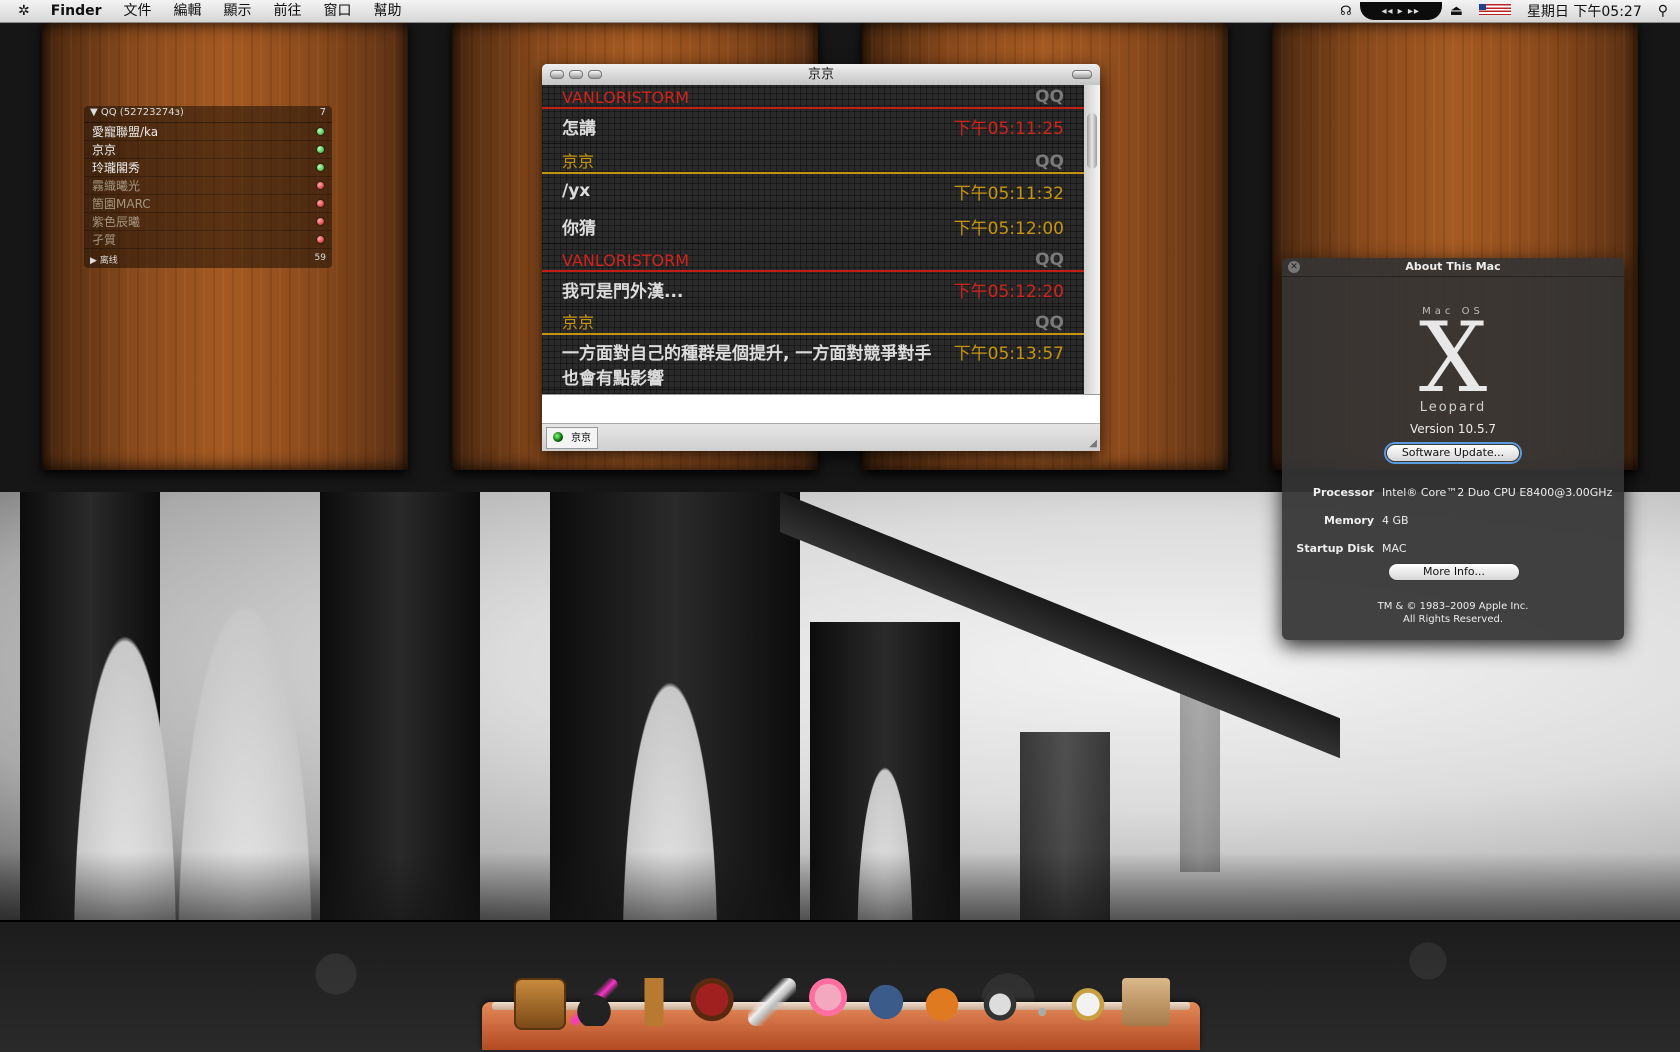 Image resolution: width=1680 pixels, height=1052 pixels. I want to click on buddy-name: 箇園MARC, so click(121, 204).